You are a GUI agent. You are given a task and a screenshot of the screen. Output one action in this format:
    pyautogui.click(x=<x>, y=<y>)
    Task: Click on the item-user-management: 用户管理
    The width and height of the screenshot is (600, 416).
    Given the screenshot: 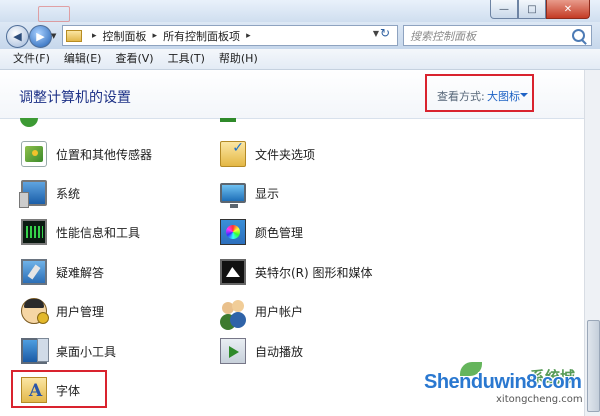 What is the action you would take?
    pyautogui.click(x=62, y=311)
    